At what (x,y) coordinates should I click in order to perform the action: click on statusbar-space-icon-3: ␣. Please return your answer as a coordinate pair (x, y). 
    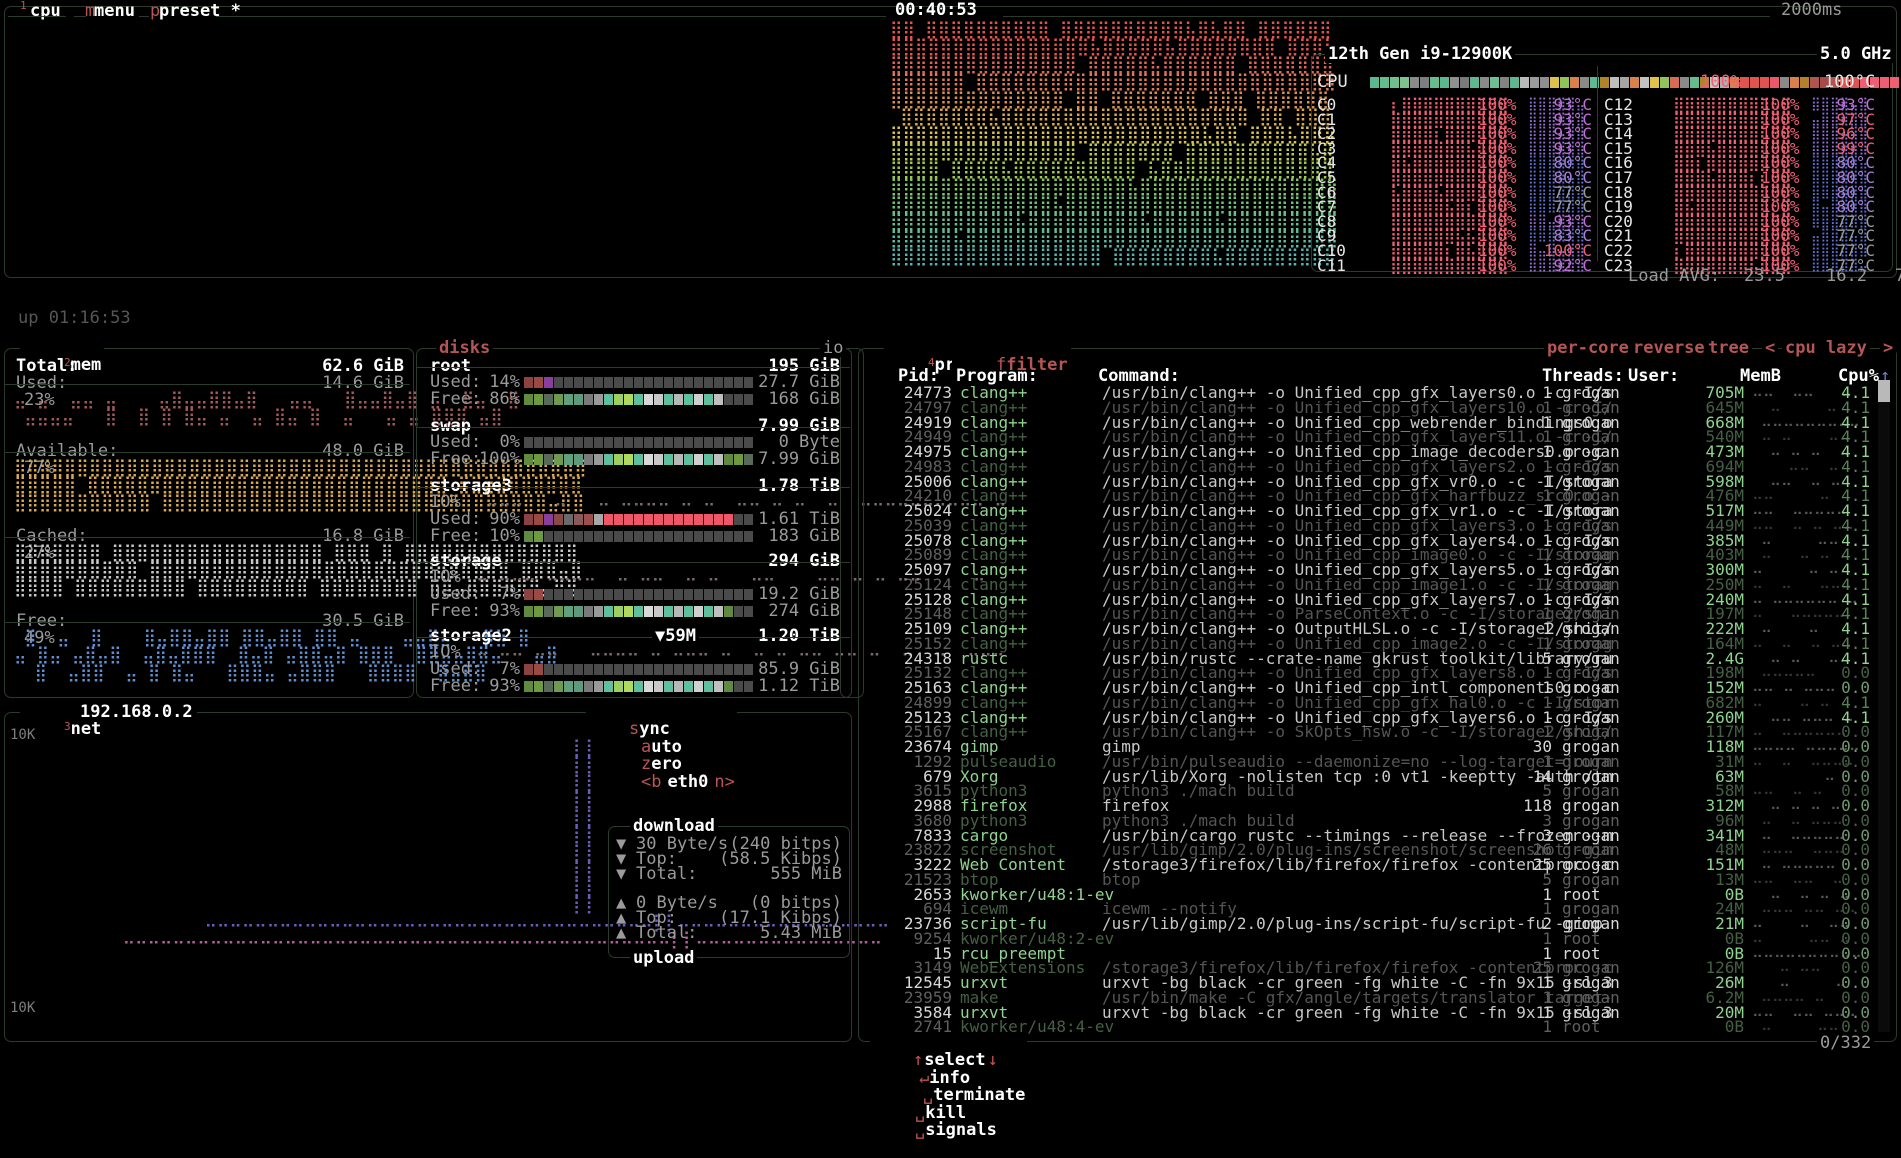
    Looking at the image, I should click on (920, 1130).